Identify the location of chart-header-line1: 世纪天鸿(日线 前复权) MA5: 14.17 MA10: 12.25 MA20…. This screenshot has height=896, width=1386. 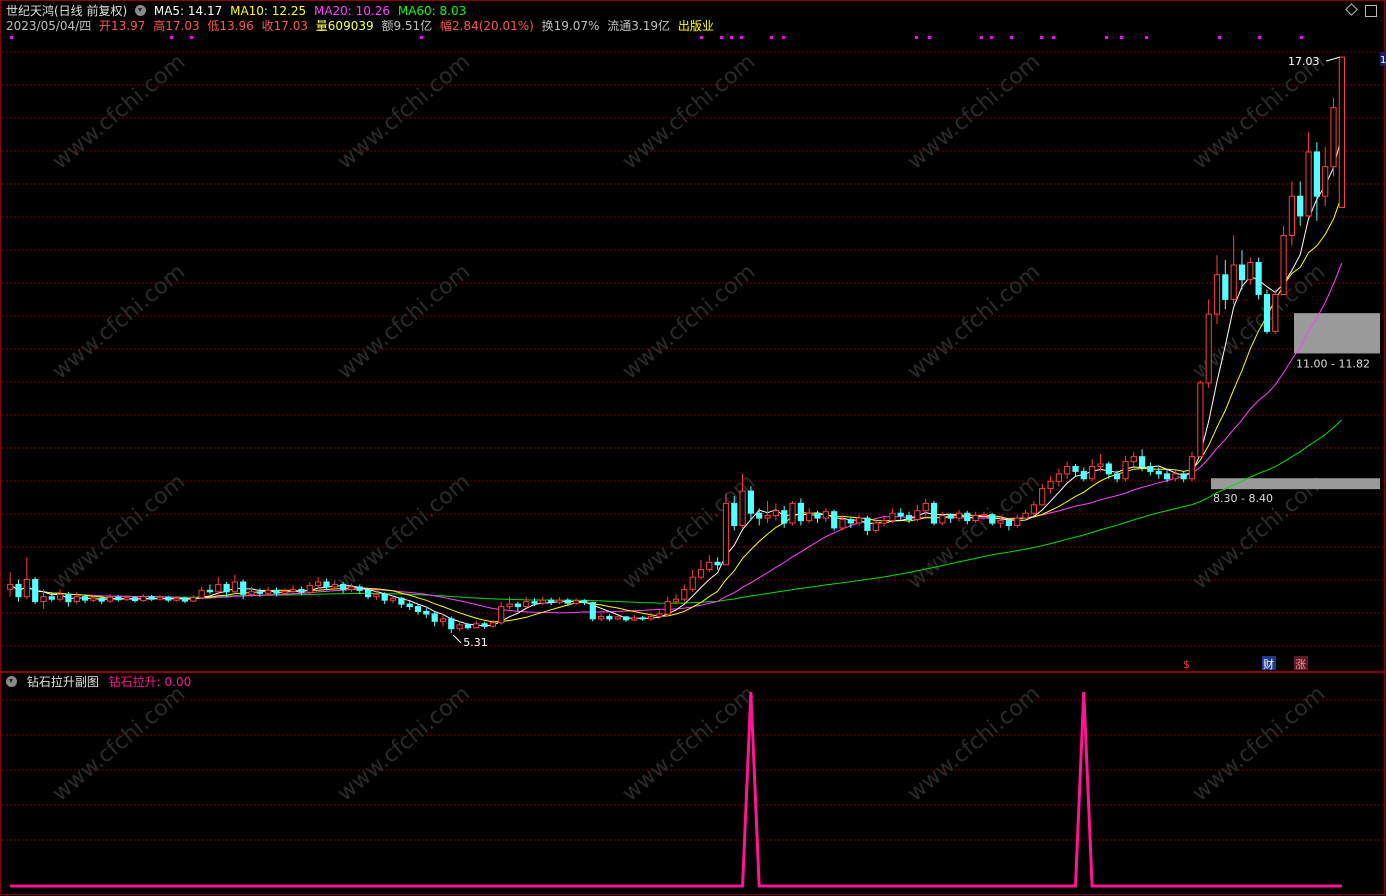
(238, 11).